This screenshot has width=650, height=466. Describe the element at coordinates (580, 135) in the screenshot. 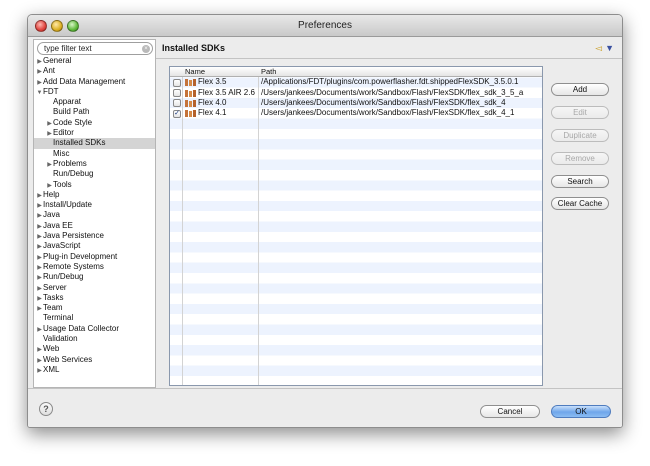

I see `duplicate-button: Duplicate` at that location.